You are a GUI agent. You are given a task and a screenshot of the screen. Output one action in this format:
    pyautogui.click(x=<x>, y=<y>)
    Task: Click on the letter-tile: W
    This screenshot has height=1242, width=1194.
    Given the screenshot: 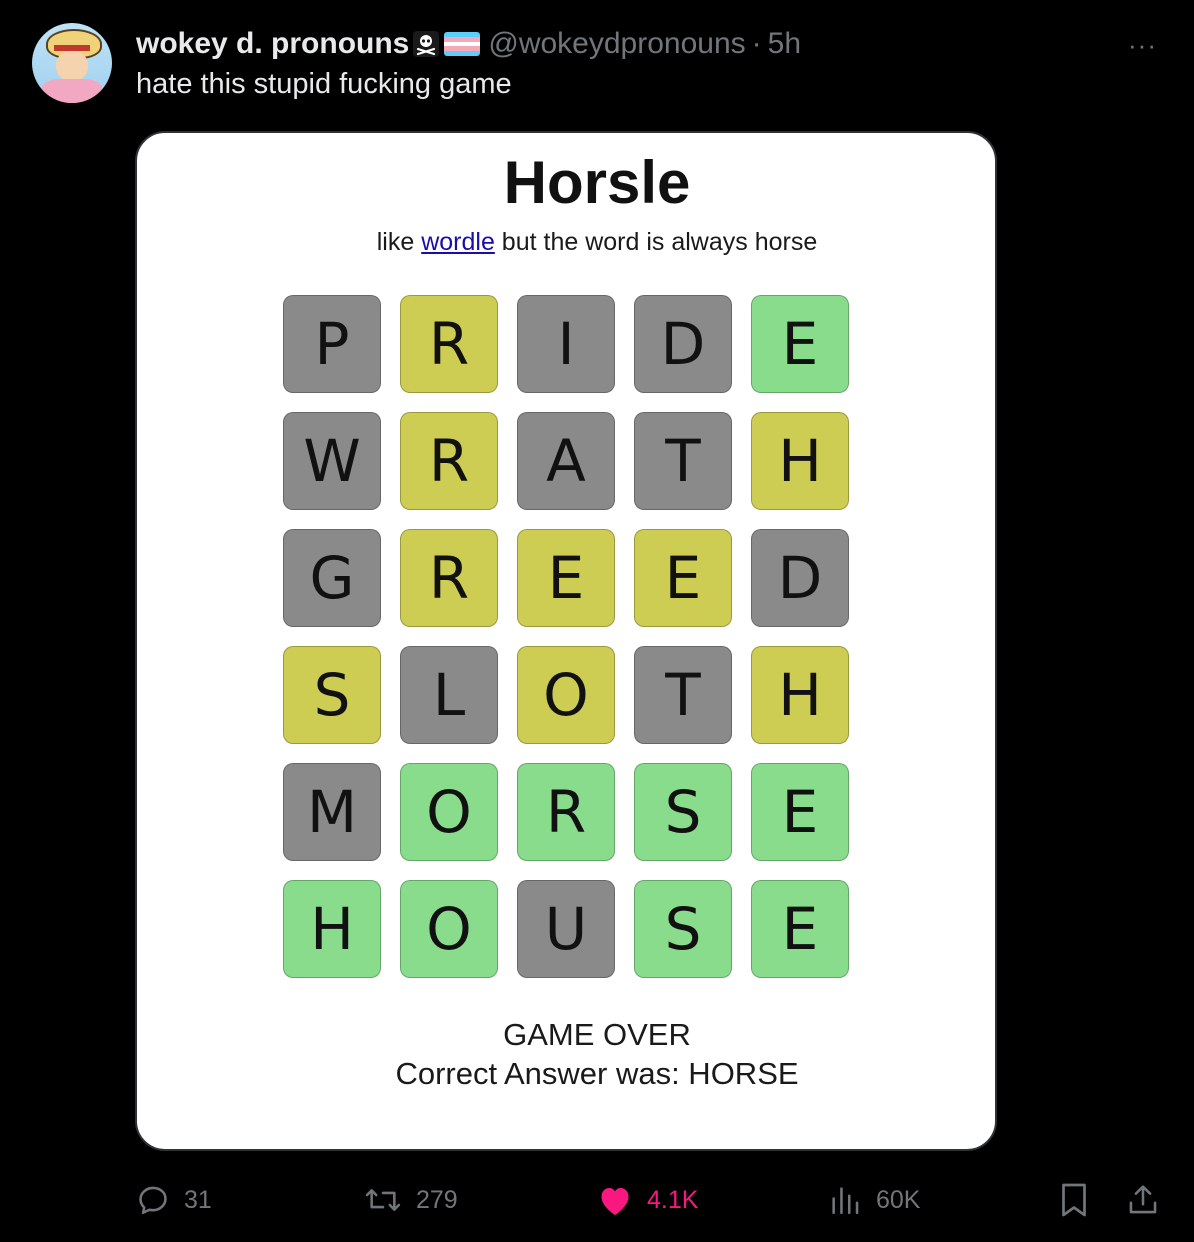 What is the action you would take?
    pyautogui.click(x=332, y=461)
    